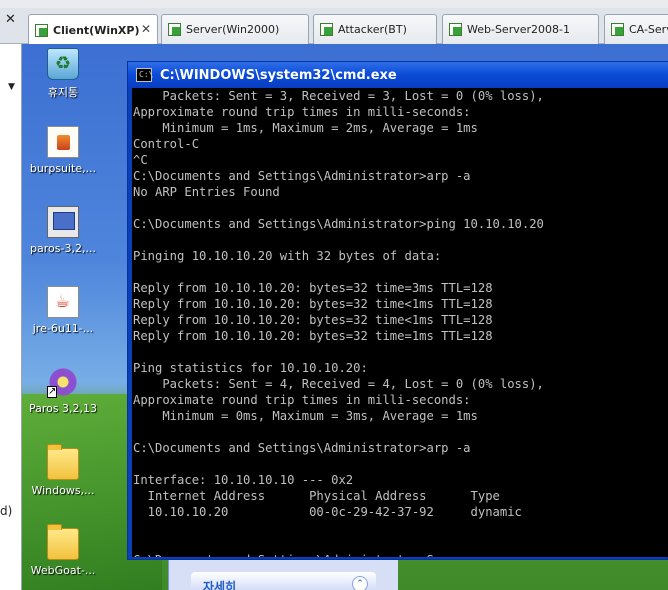 The width and height of the screenshot is (668, 590). I want to click on tab-server-win2000: Server(Win2000), so click(235, 29).